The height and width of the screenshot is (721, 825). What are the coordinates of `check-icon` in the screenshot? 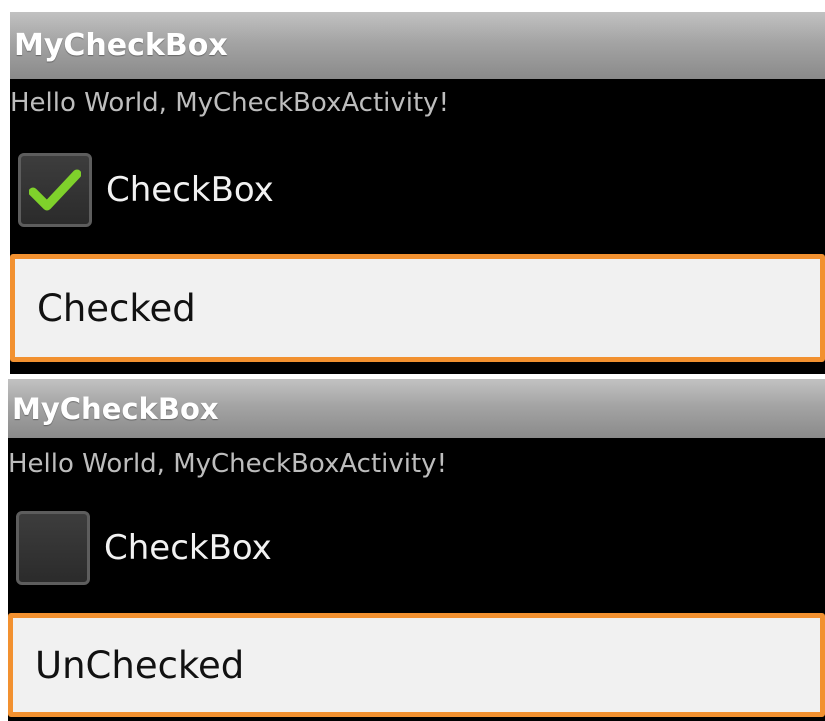 It's located at (55, 190).